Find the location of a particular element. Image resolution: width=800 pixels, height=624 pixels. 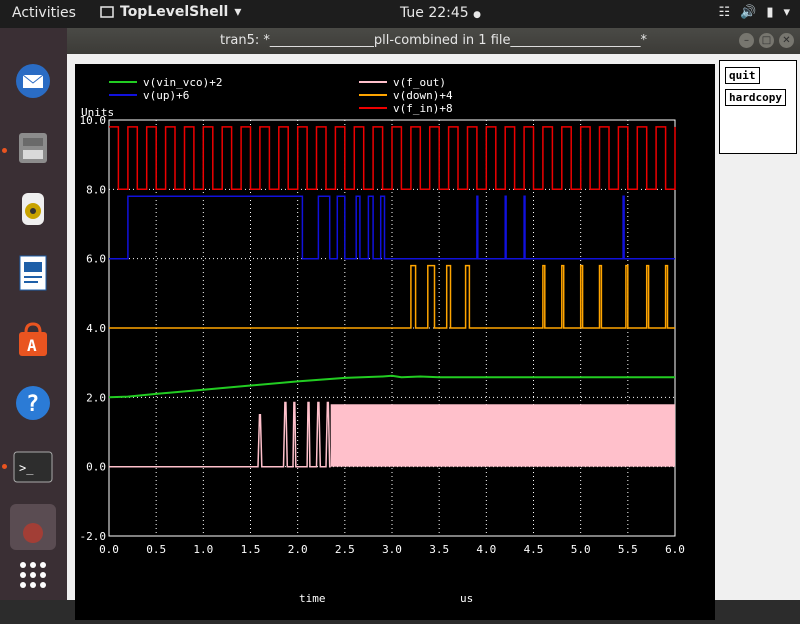

x-tick-label: 1.5 is located at coordinates (251, 549).